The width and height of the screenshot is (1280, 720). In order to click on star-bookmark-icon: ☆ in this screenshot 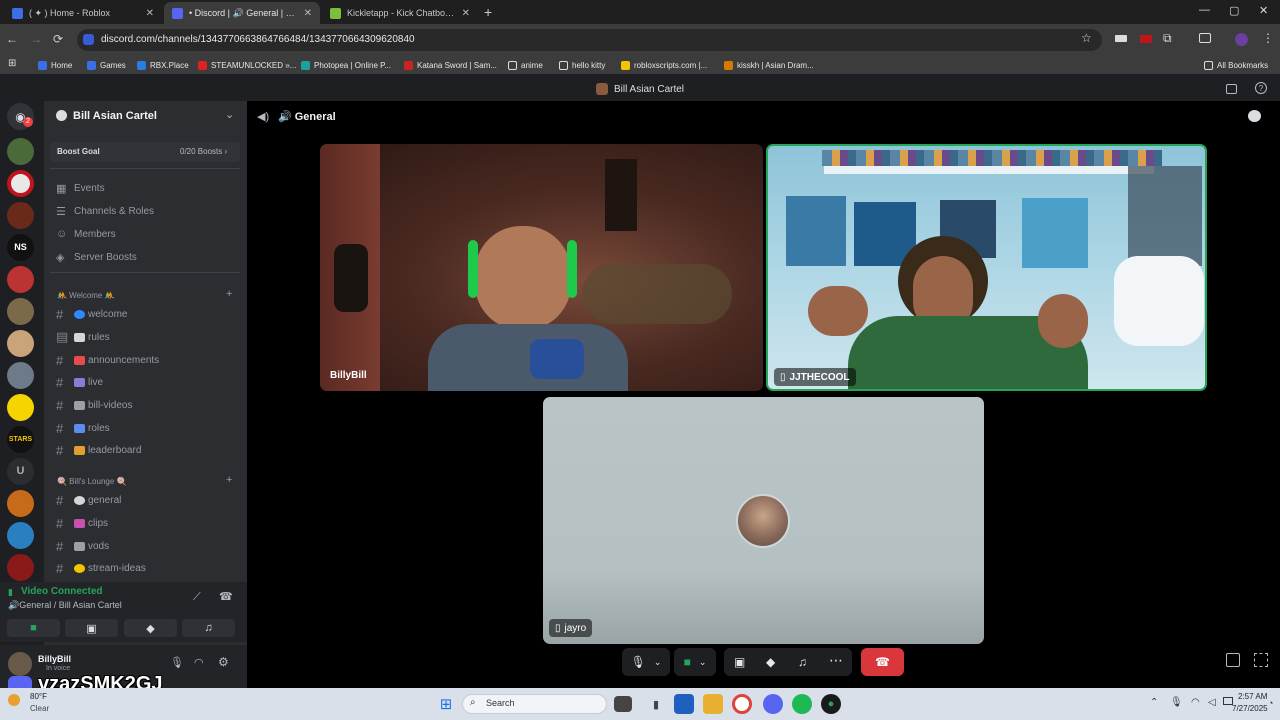, I will do `click(1086, 38)`.